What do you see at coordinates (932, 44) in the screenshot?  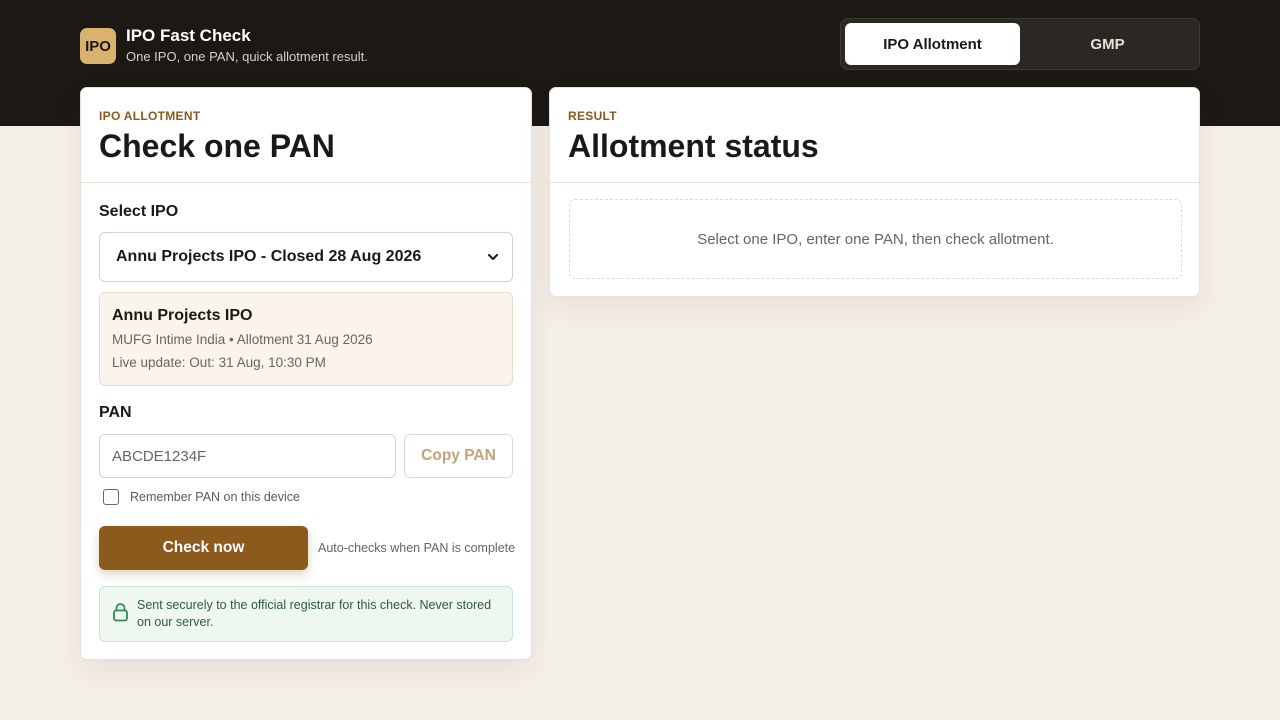 I see `tab-ipo-allotment: IPO Allotment` at bounding box center [932, 44].